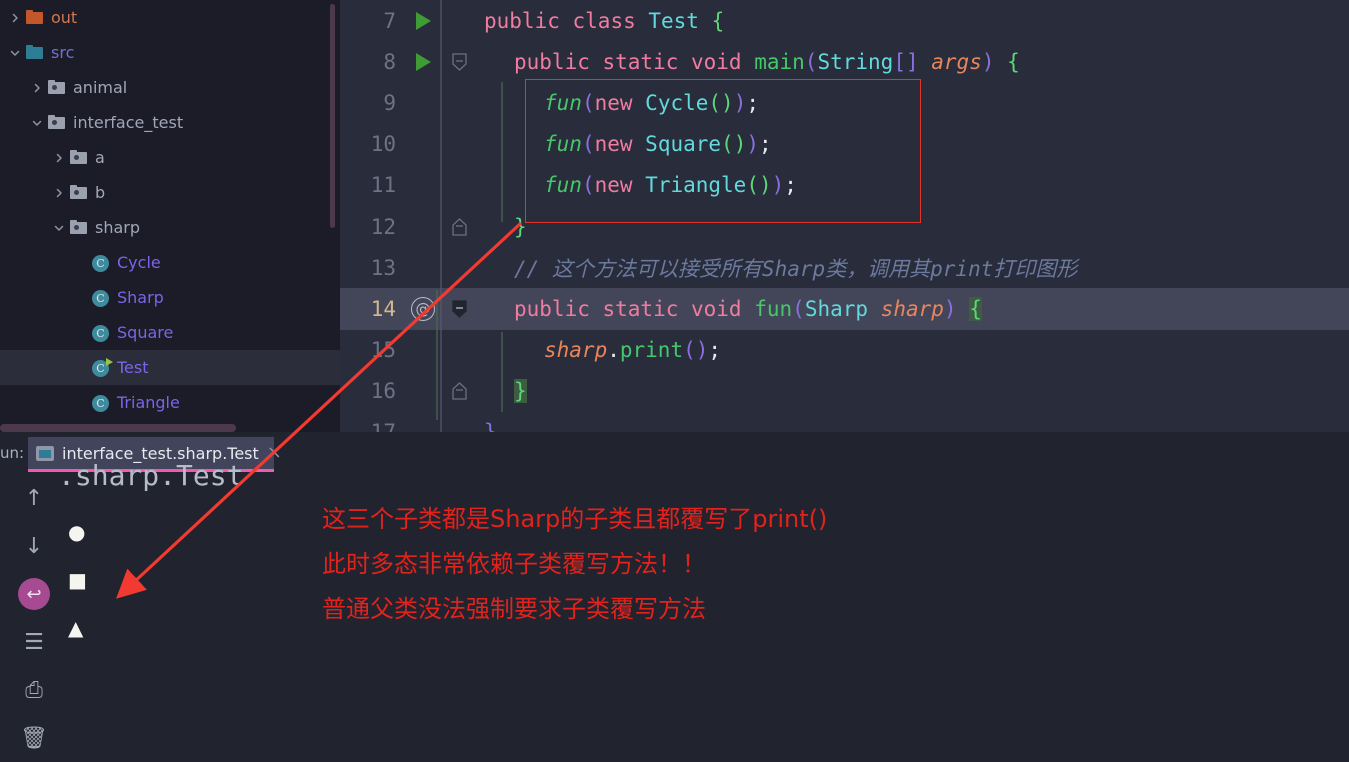 This screenshot has width=1349, height=762. I want to click on tree-horizontal-scrollbar, so click(118, 428).